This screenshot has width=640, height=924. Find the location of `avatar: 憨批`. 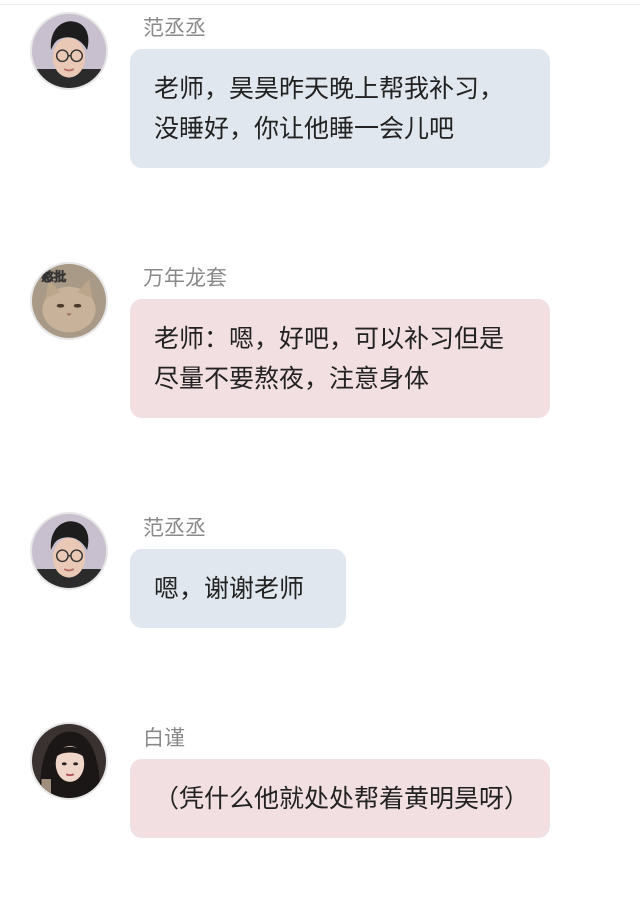

avatar: 憨批 is located at coordinates (69, 301).